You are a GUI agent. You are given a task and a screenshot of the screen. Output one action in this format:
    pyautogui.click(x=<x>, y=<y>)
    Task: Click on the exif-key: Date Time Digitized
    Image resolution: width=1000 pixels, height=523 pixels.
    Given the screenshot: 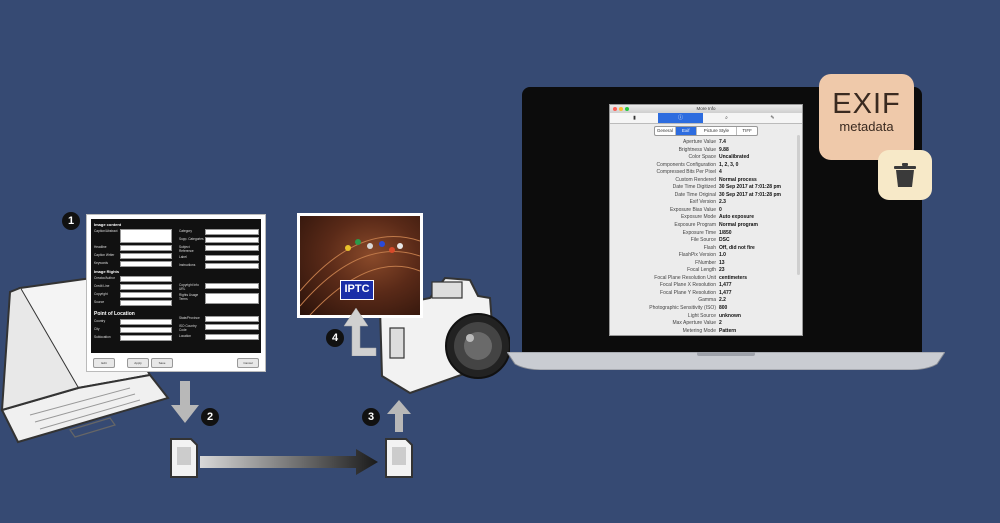 What is the action you would take?
    pyautogui.click(x=694, y=187)
    